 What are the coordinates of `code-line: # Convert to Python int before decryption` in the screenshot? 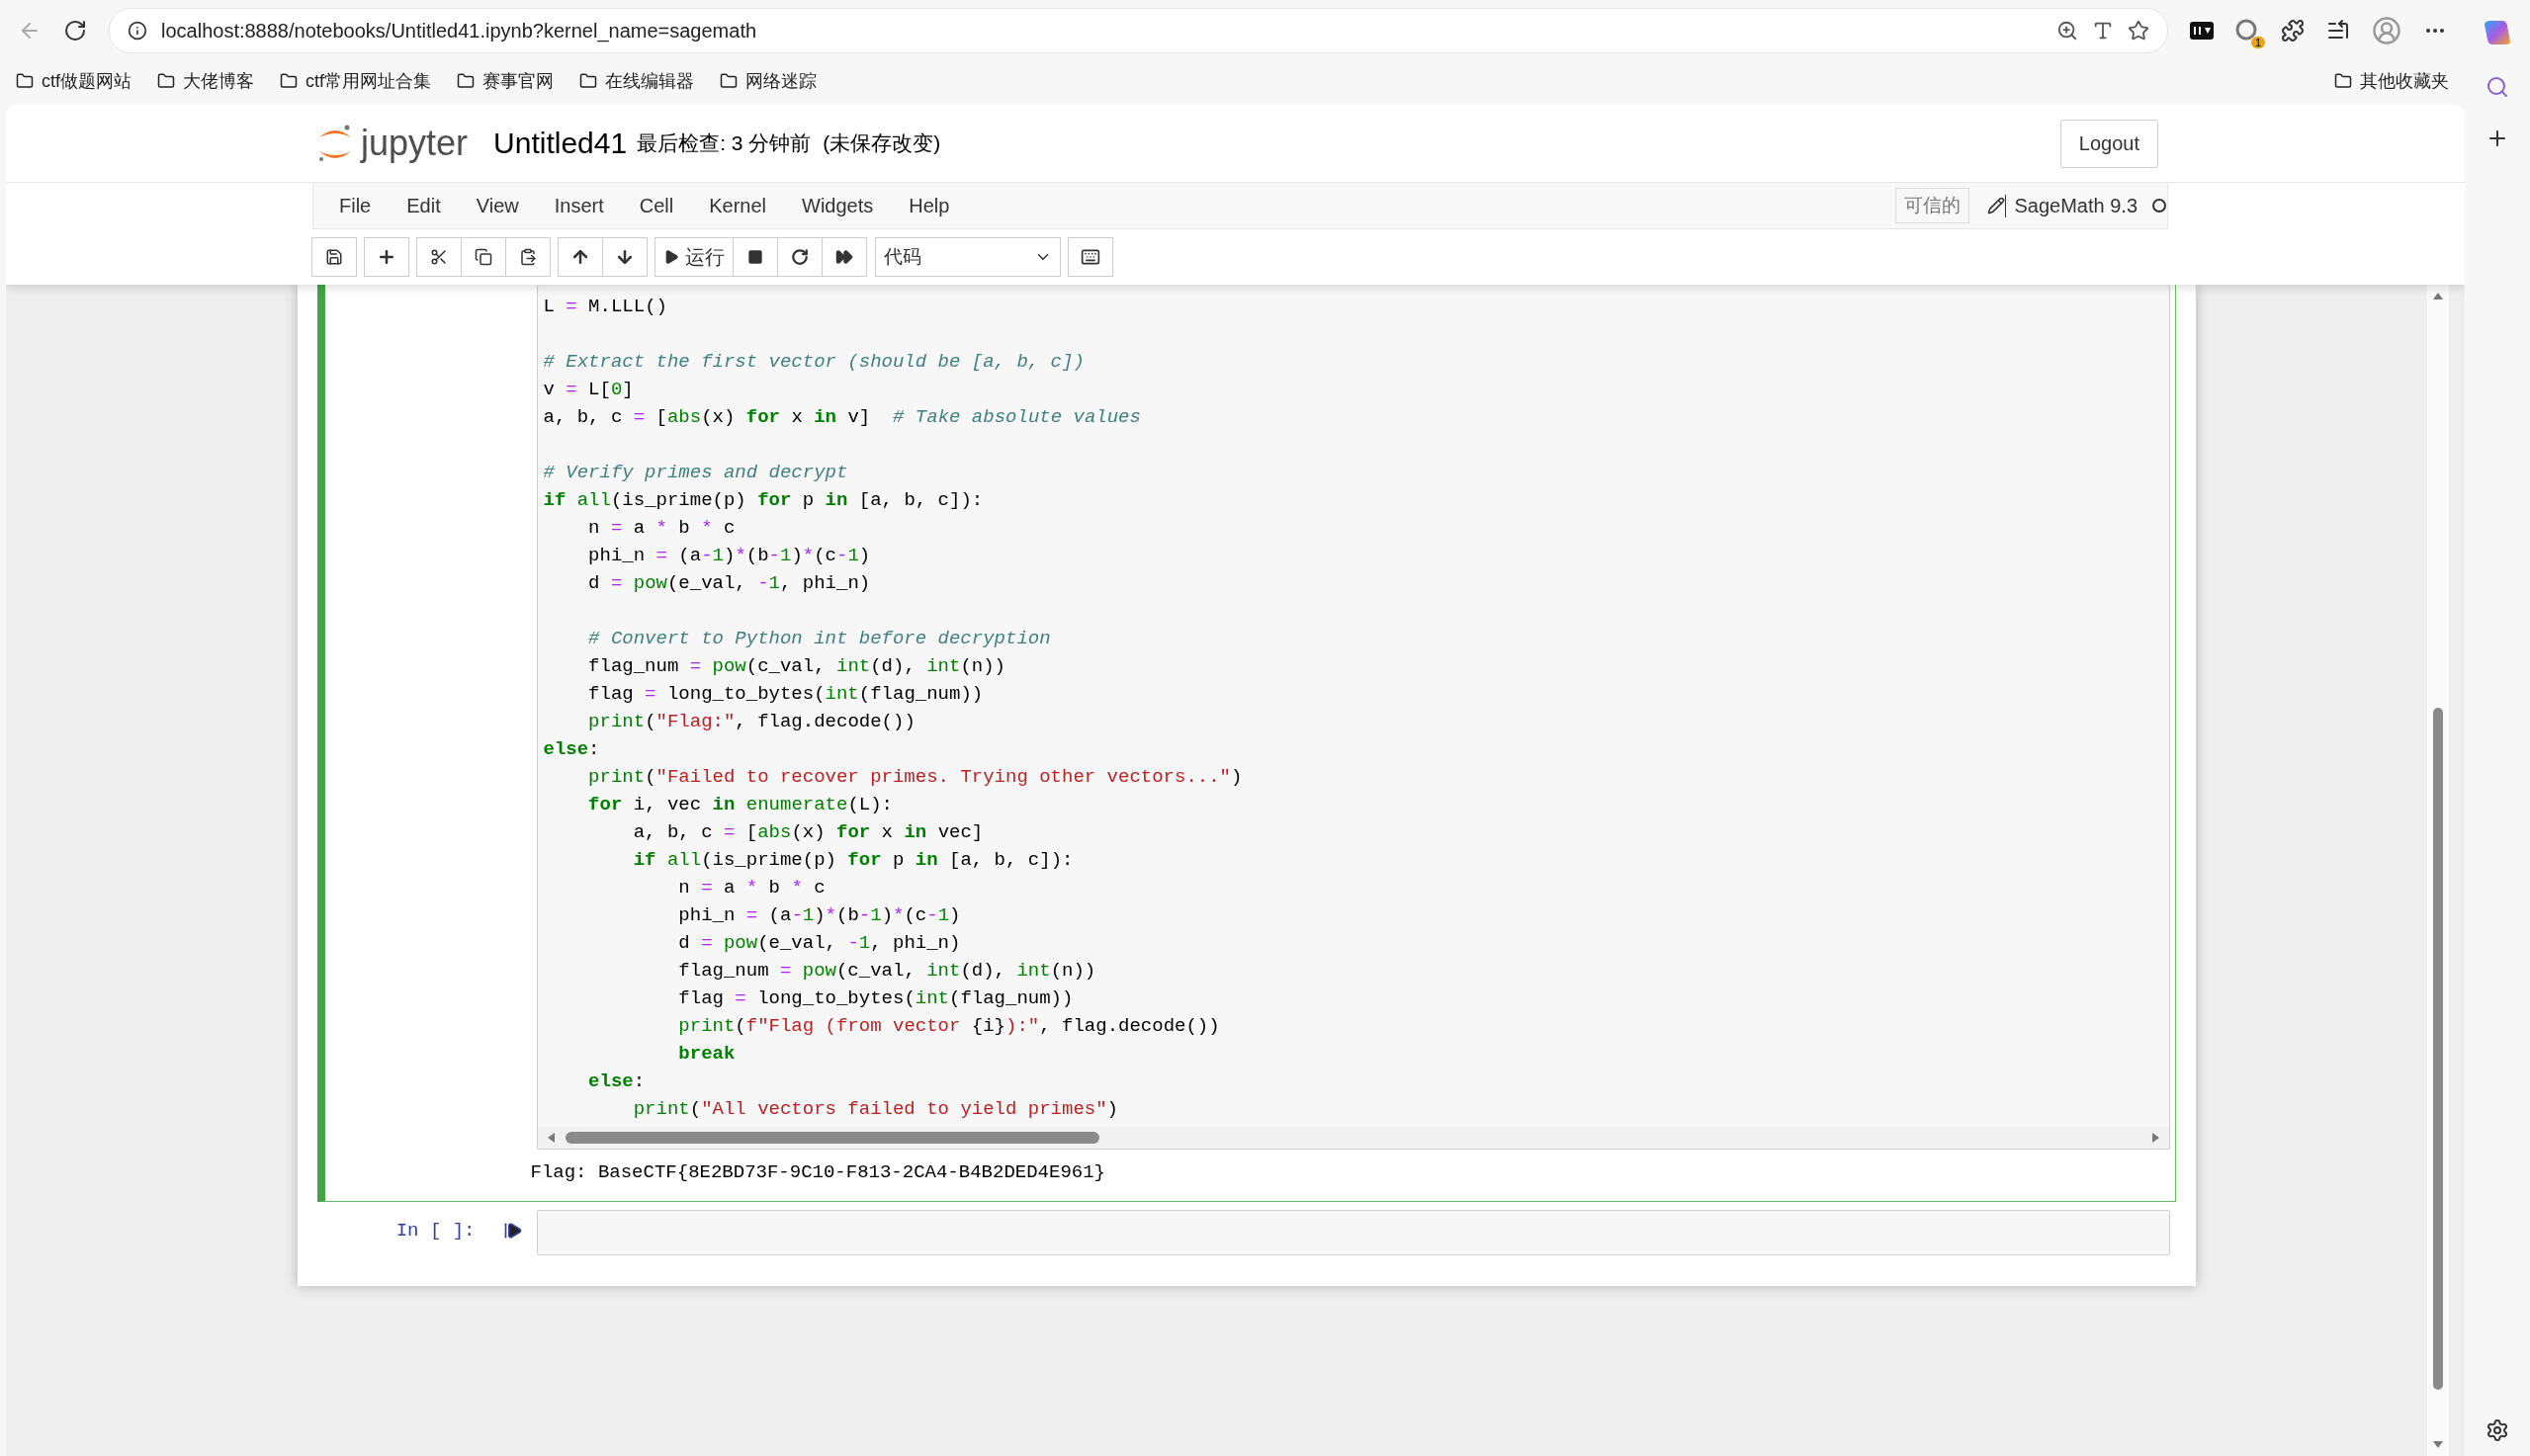 It's located at (819, 639).